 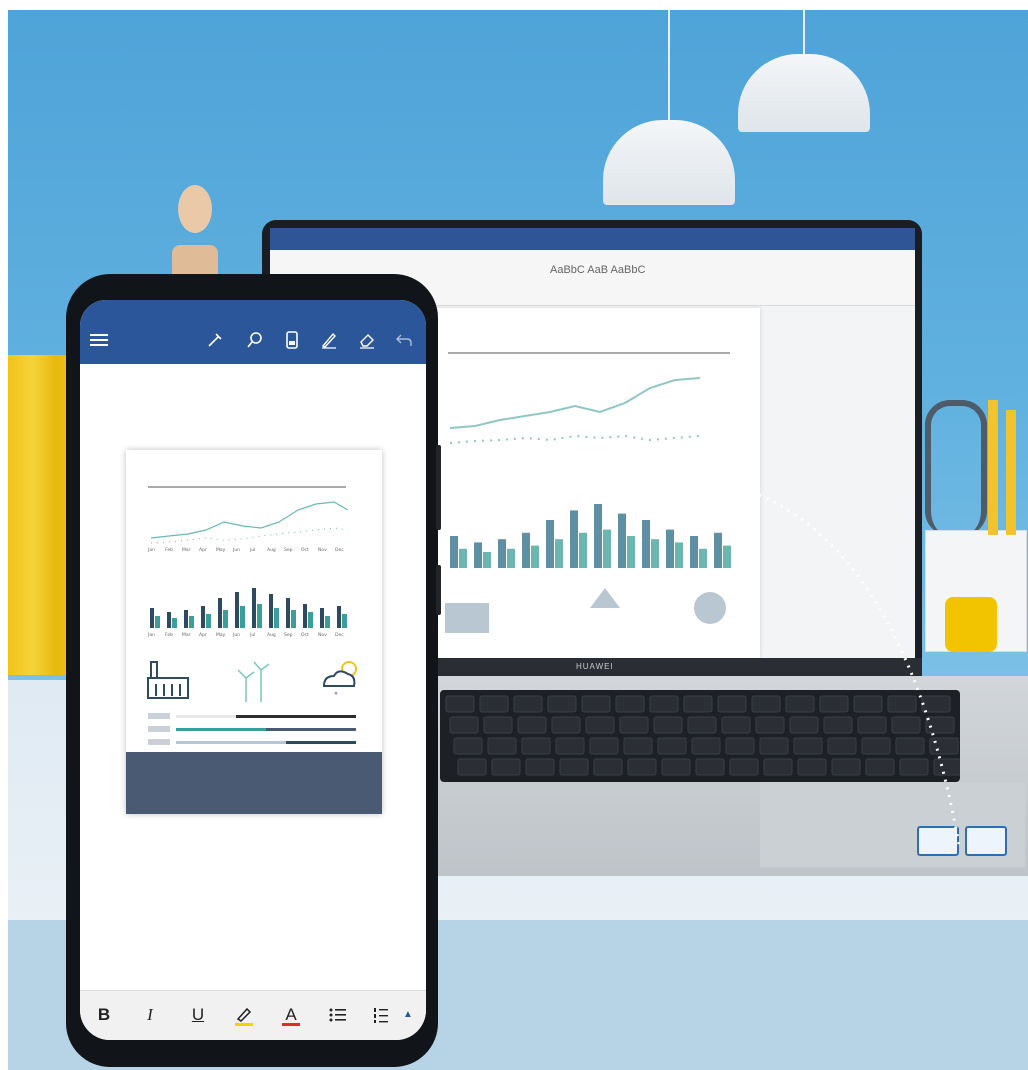 I want to click on font-color-button: A, so click(x=291, y=1015).